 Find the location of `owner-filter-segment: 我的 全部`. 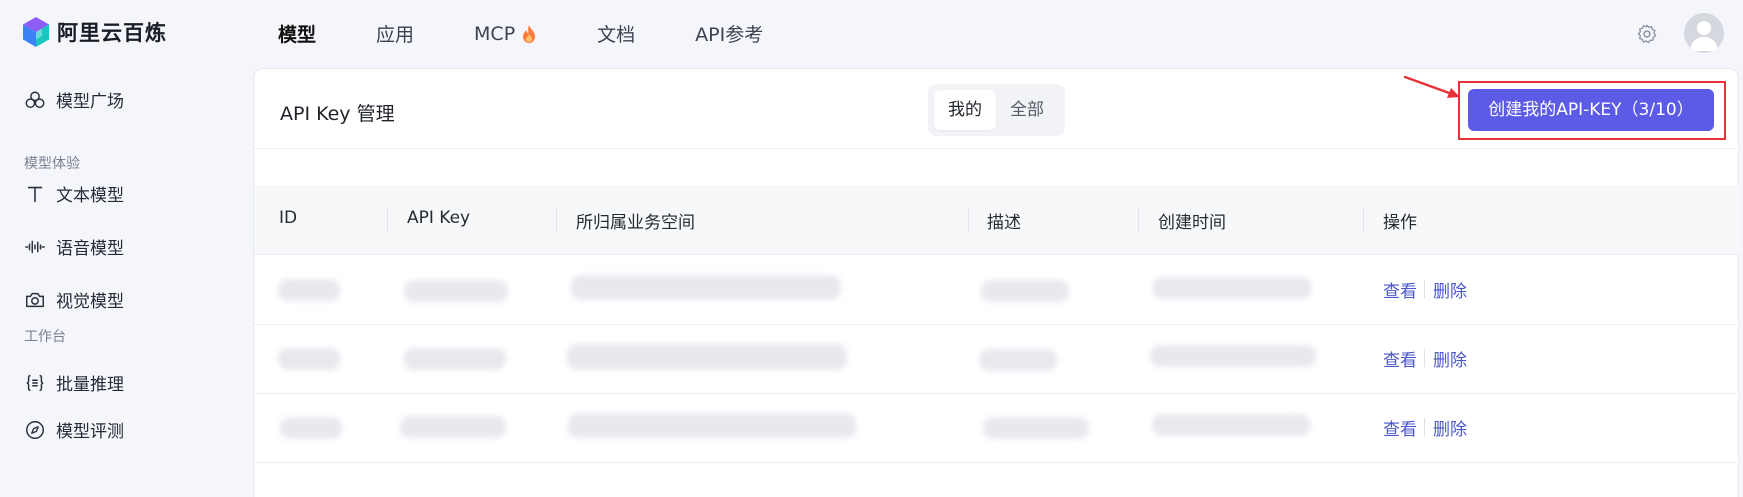

owner-filter-segment: 我的 全部 is located at coordinates (996, 110).